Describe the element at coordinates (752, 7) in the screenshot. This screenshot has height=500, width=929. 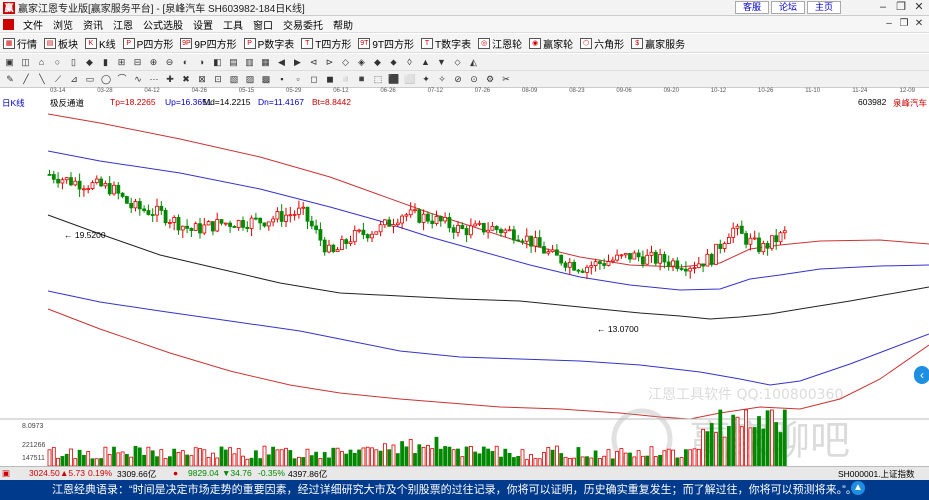
I see `link-kefu: 客服` at that location.